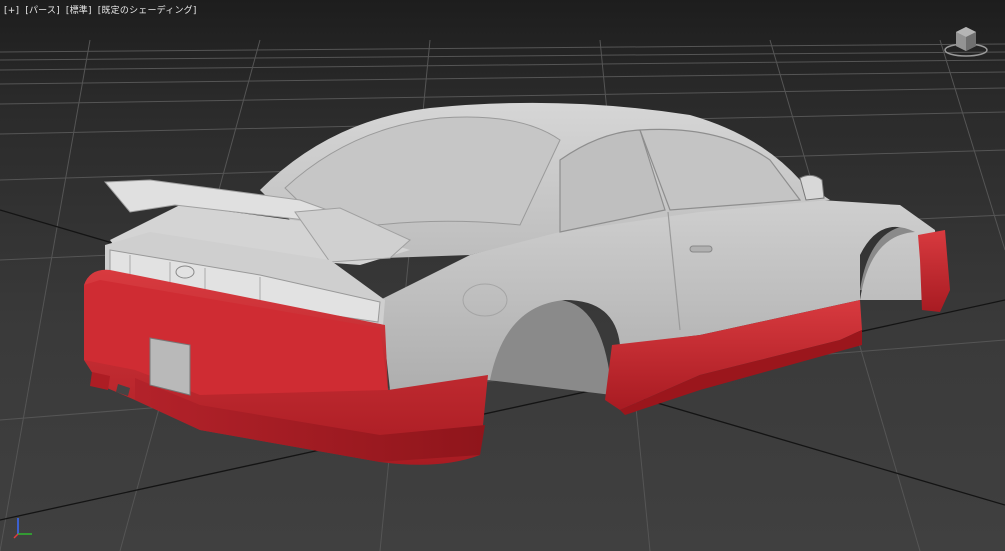 Image resolution: width=1005 pixels, height=551 pixels. What do you see at coordinates (79, 11) in the screenshot?
I see `viewport-preset-menu: [標準]` at bounding box center [79, 11].